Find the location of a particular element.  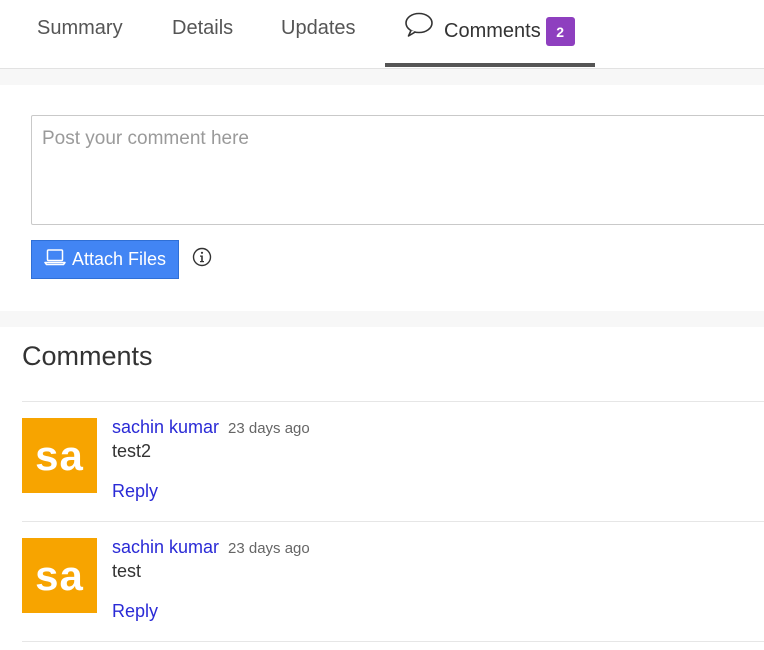

comments-heading: Comments is located at coordinates (87, 356).